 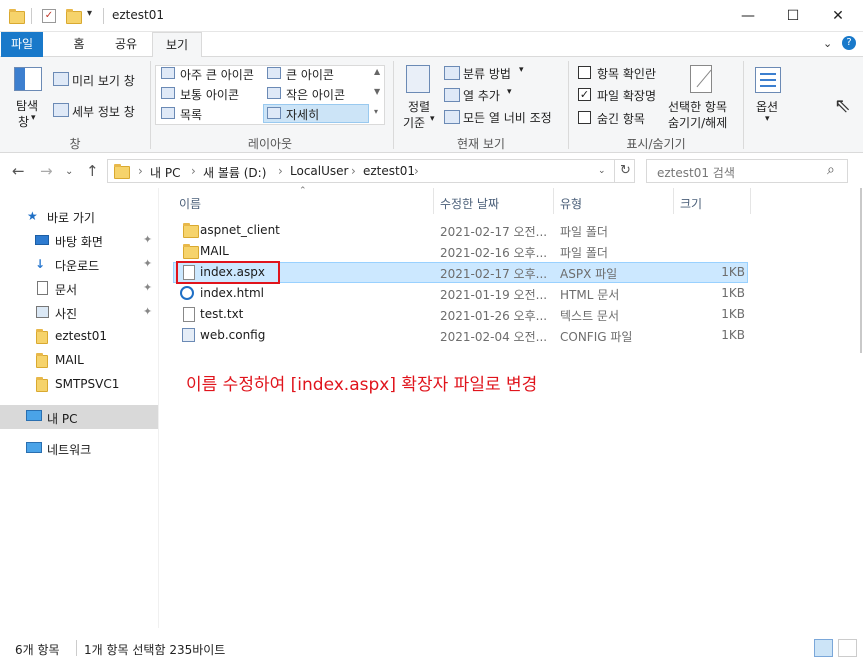 What do you see at coordinates (61, 79) in the screenshot?
I see `preview-pane-icon` at bounding box center [61, 79].